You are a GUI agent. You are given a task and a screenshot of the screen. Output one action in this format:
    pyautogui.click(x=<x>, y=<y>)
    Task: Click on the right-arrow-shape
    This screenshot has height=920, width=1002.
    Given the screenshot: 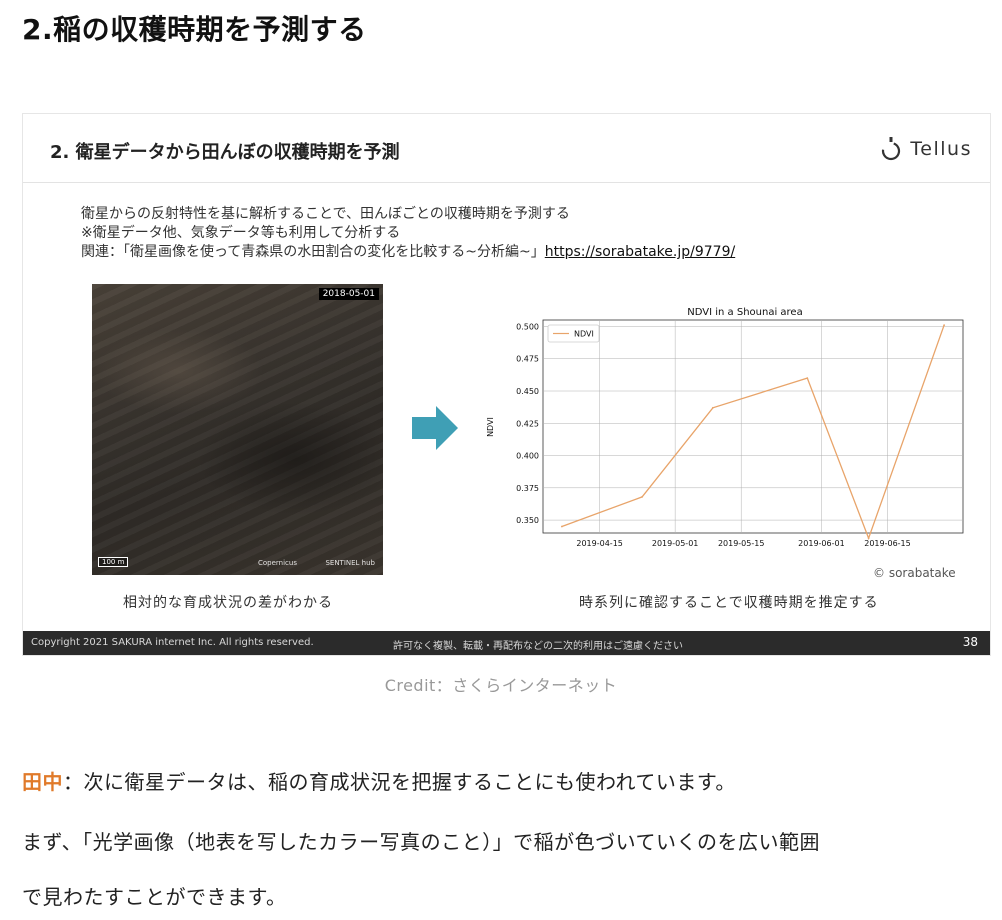 What is the action you would take?
    pyautogui.click(x=435, y=428)
    